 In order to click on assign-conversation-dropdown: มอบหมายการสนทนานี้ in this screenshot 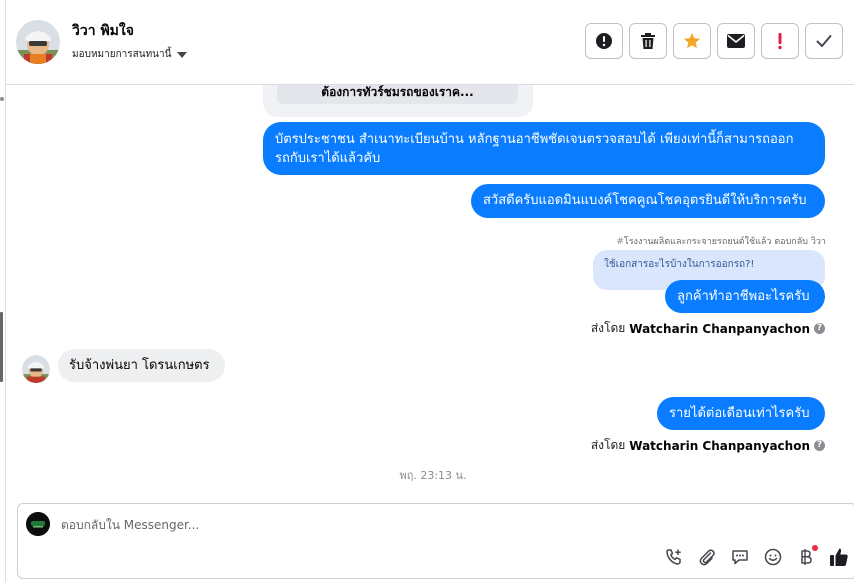, I will do `click(130, 54)`.